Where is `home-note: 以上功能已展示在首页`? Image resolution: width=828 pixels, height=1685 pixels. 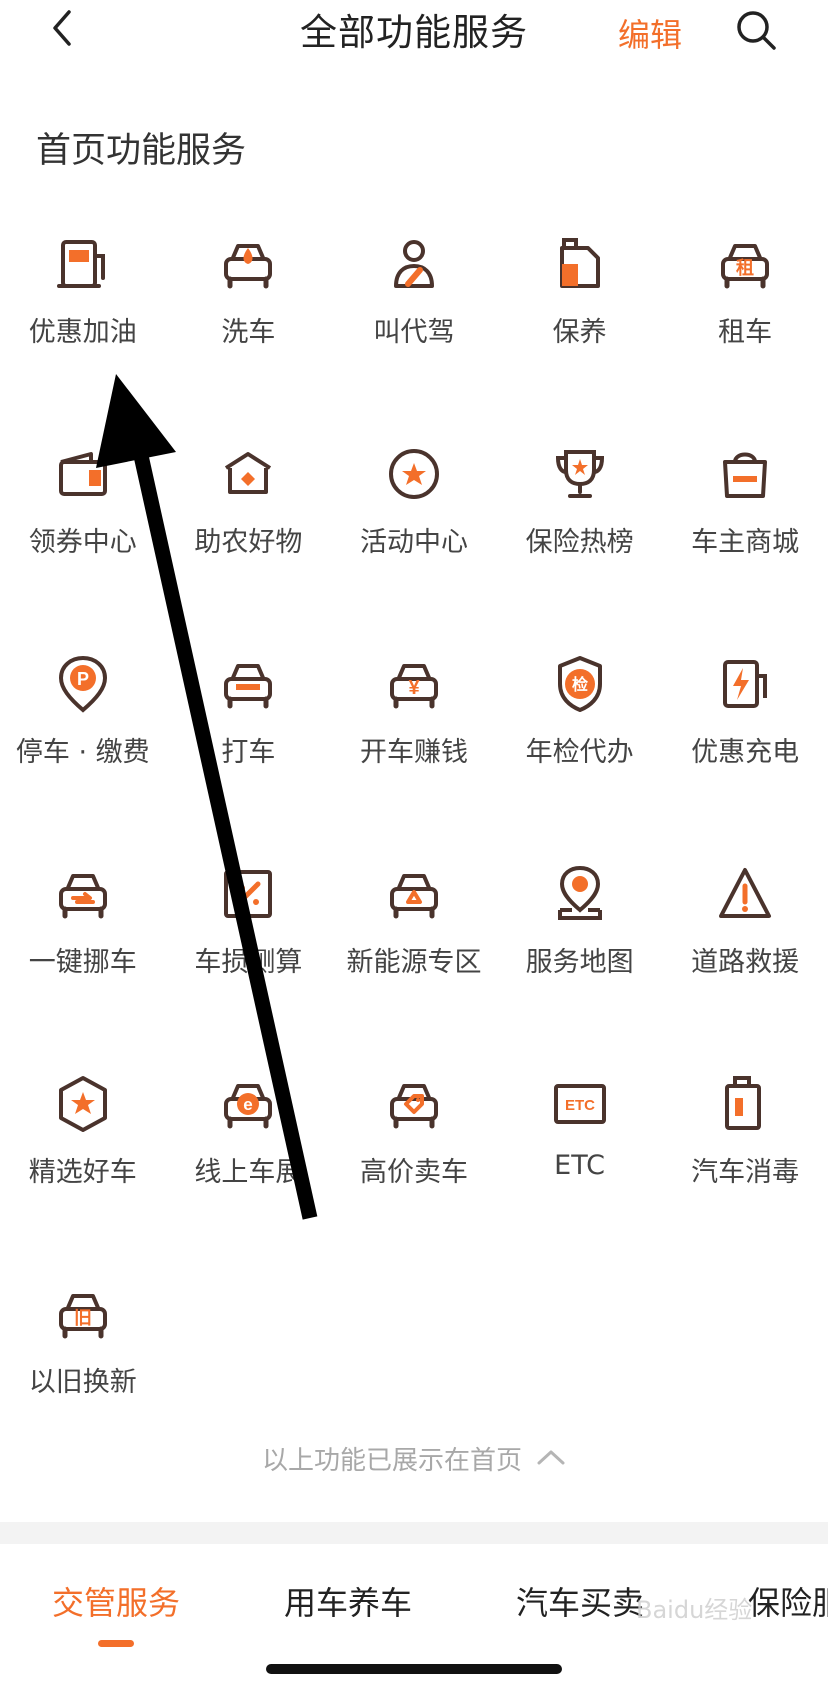
home-note: 以上功能已展示在首页 is located at coordinates (414, 1458).